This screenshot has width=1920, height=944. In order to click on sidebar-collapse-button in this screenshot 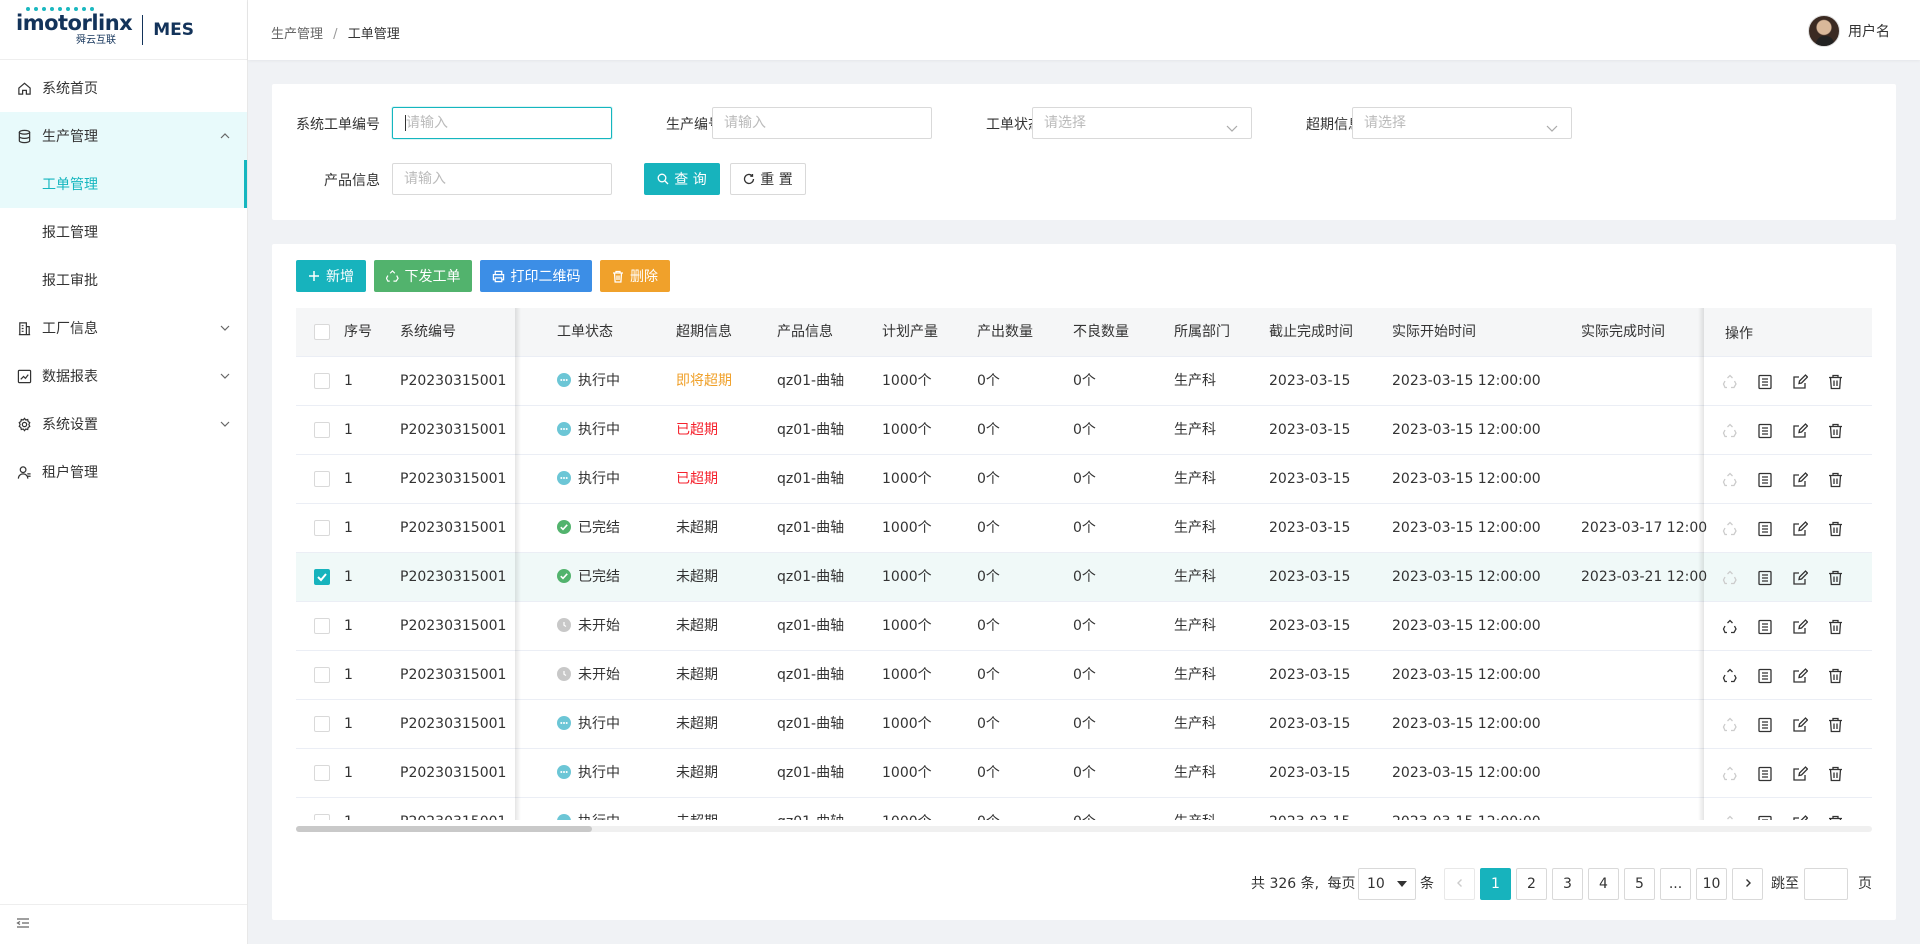, I will do `click(123, 924)`.